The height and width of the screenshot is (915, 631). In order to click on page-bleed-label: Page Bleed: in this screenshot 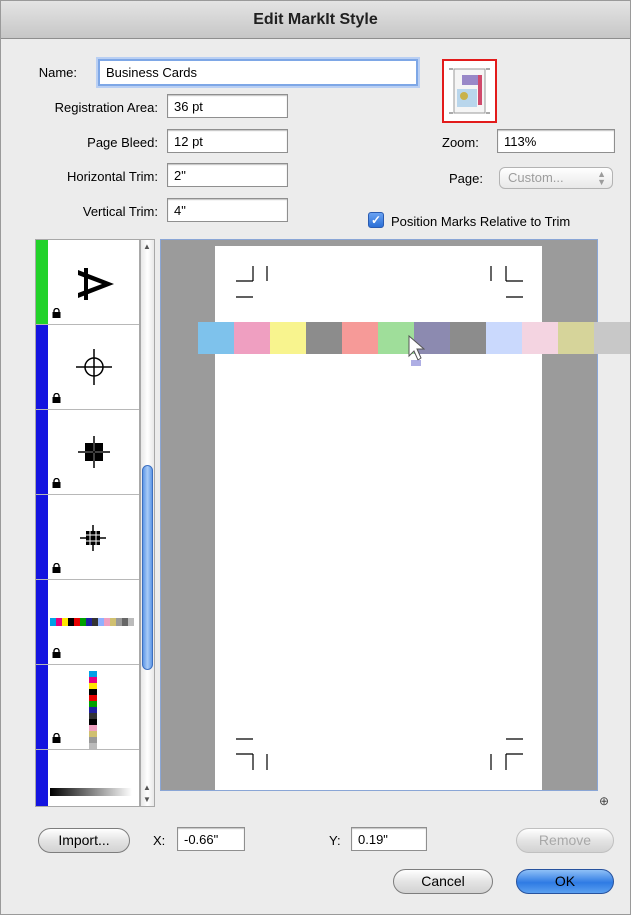, I will do `click(122, 142)`.